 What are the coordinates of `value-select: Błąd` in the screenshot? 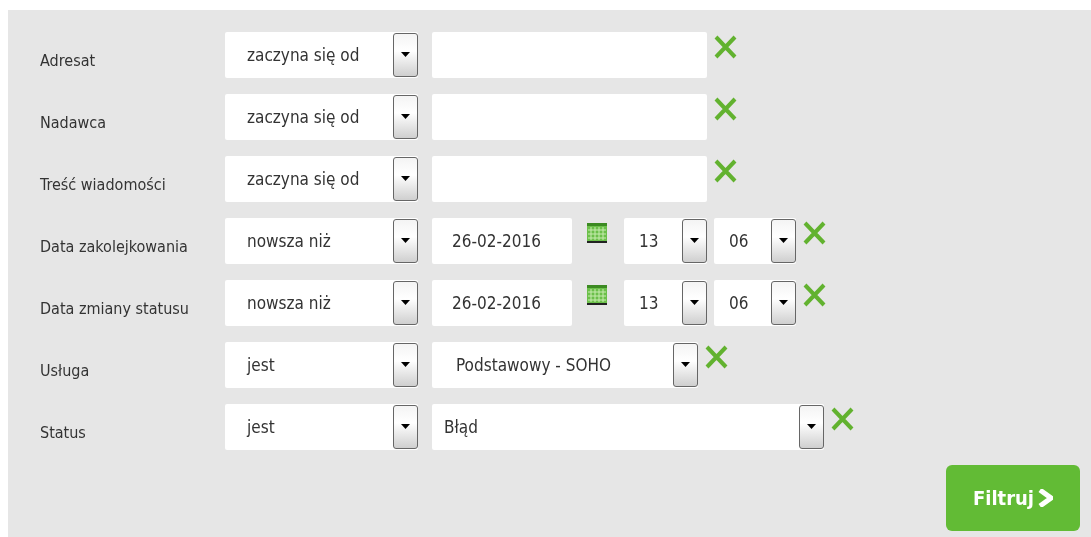 It's located at (628, 427).